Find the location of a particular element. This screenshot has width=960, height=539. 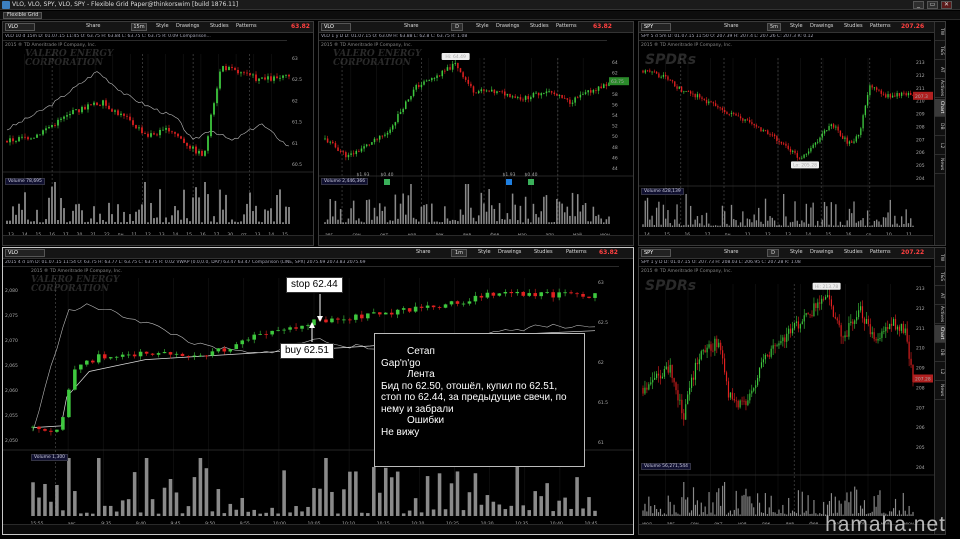

bottom-strip is located at coordinates (318, 529).